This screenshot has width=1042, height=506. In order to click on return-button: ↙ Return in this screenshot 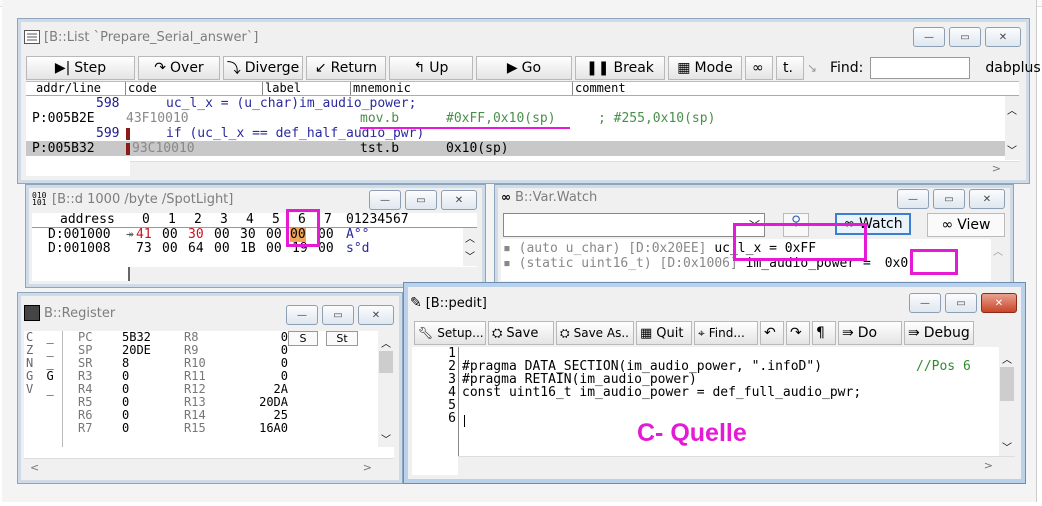, I will do `click(346, 68)`.